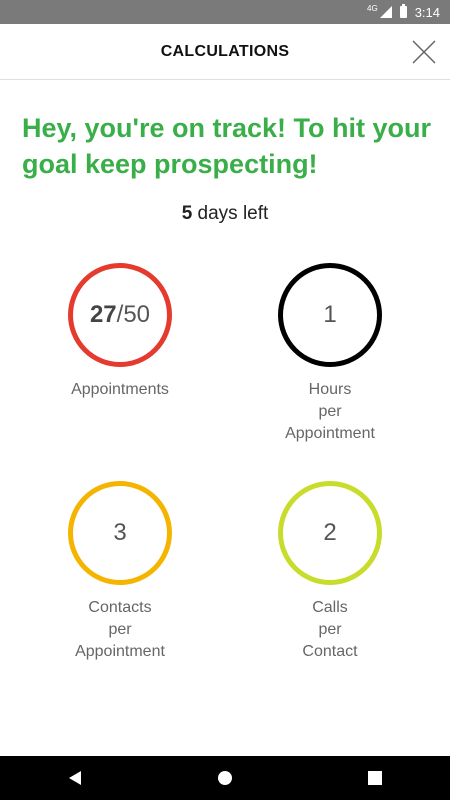 The height and width of the screenshot is (800, 450). Describe the element at coordinates (385, 12) in the screenshot. I see `signal-icon` at that location.